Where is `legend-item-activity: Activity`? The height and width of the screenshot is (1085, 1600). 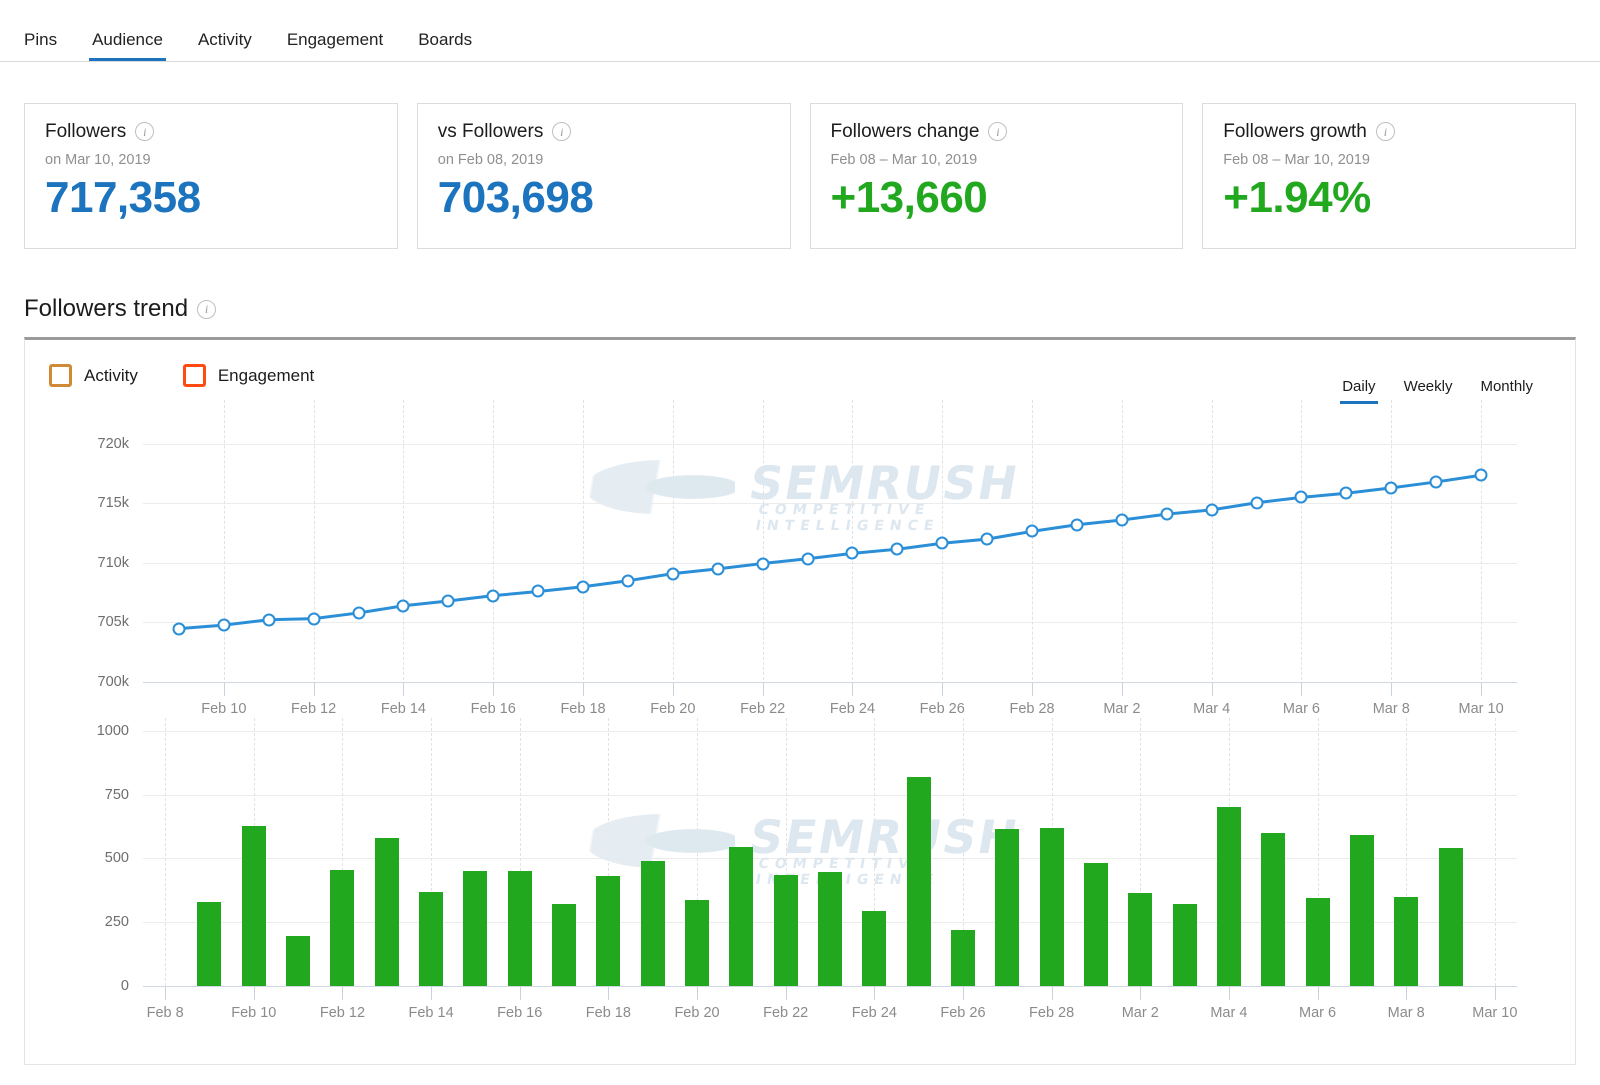 legend-item-activity: Activity is located at coordinates (93, 375).